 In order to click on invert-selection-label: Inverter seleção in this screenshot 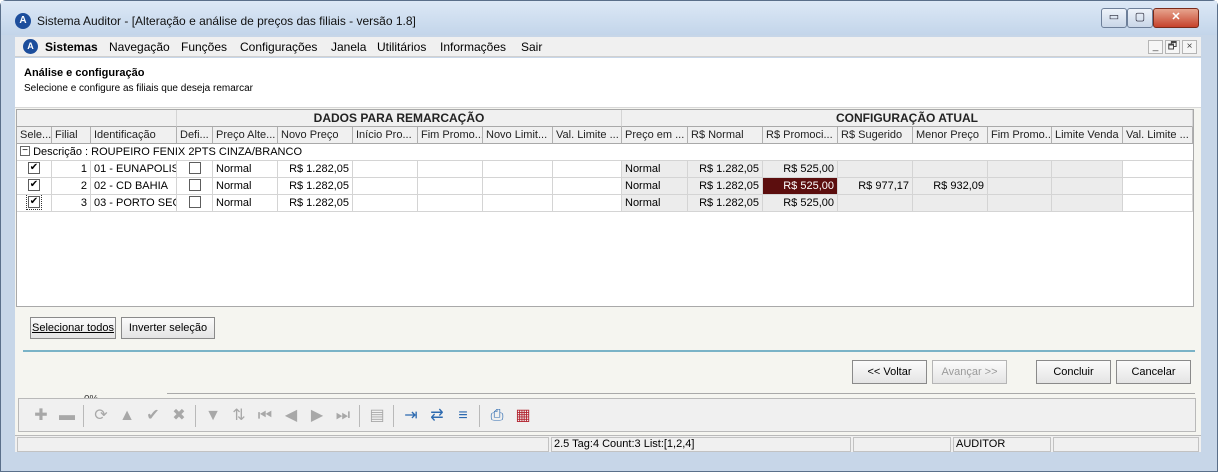, I will do `click(168, 328)`.